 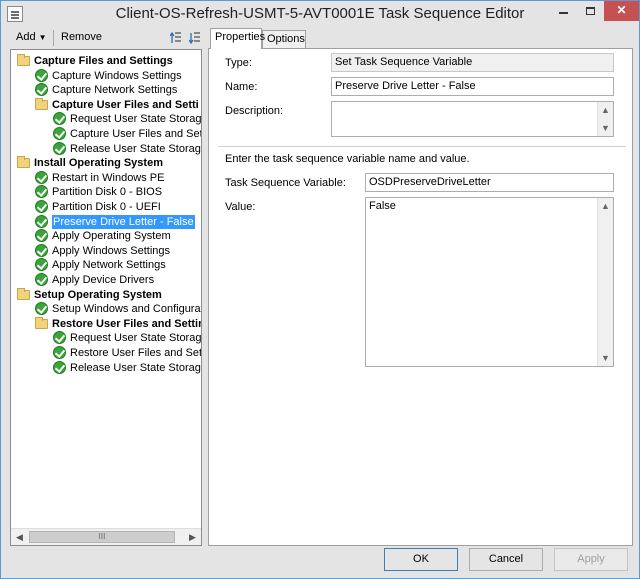 I want to click on type-label: Type:, so click(x=238, y=63).